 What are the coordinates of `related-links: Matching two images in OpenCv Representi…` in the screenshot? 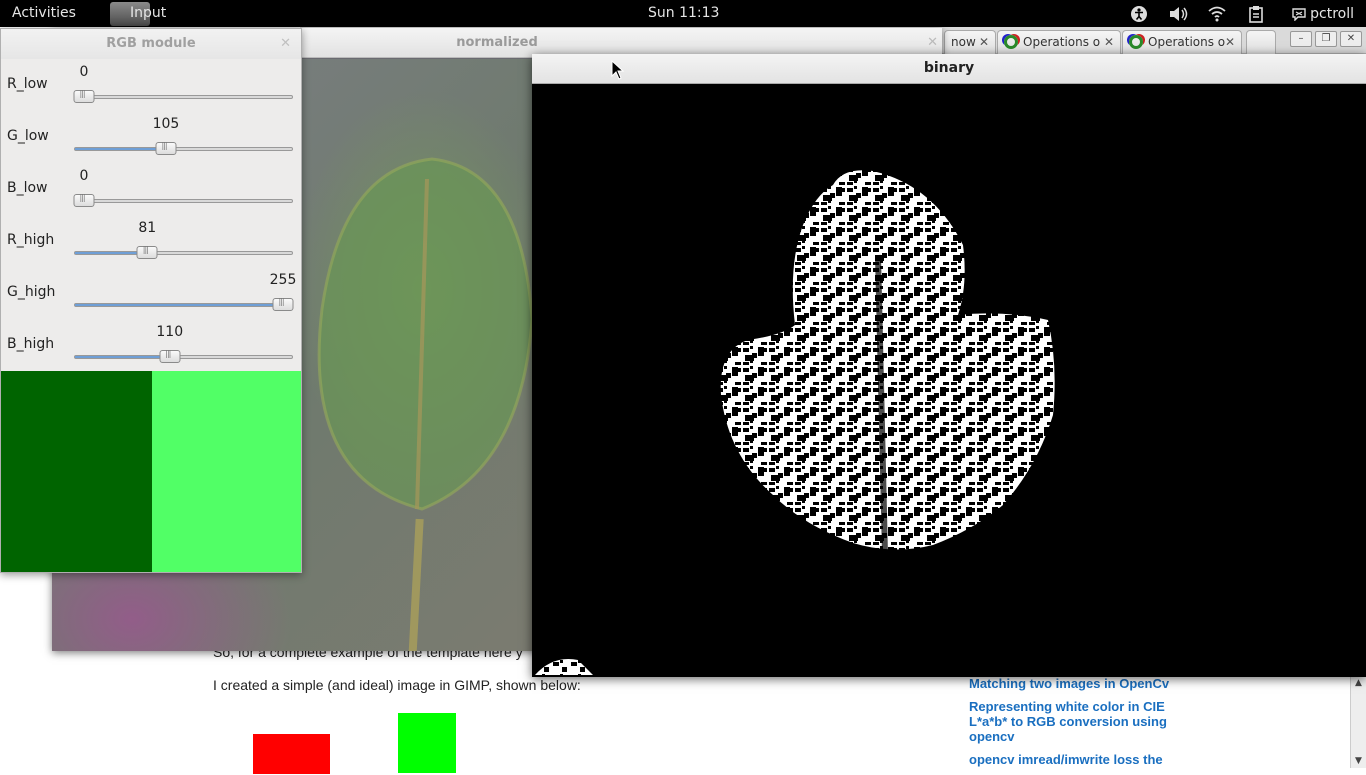 It's located at (1074, 725).